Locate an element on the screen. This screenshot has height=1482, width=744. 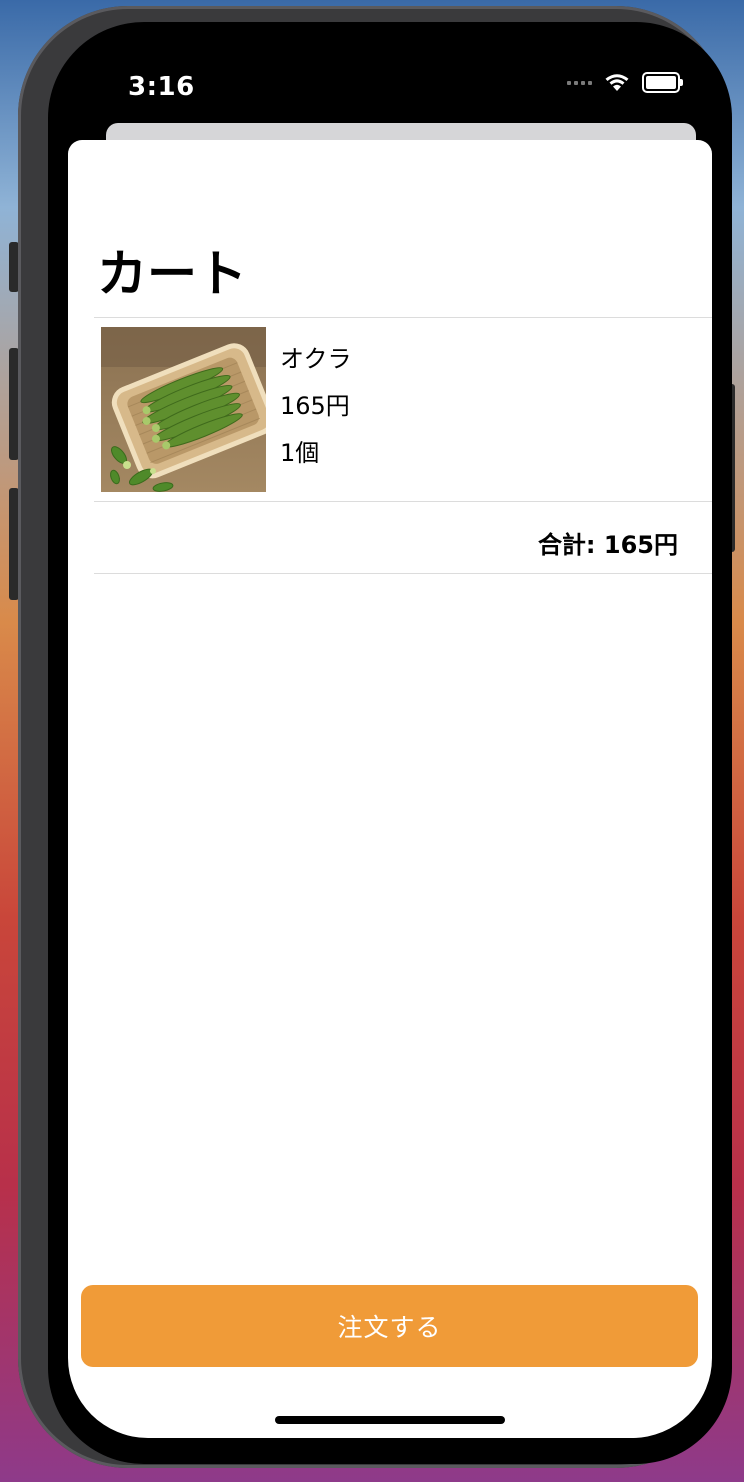
status-icons is located at coordinates (625, 82).